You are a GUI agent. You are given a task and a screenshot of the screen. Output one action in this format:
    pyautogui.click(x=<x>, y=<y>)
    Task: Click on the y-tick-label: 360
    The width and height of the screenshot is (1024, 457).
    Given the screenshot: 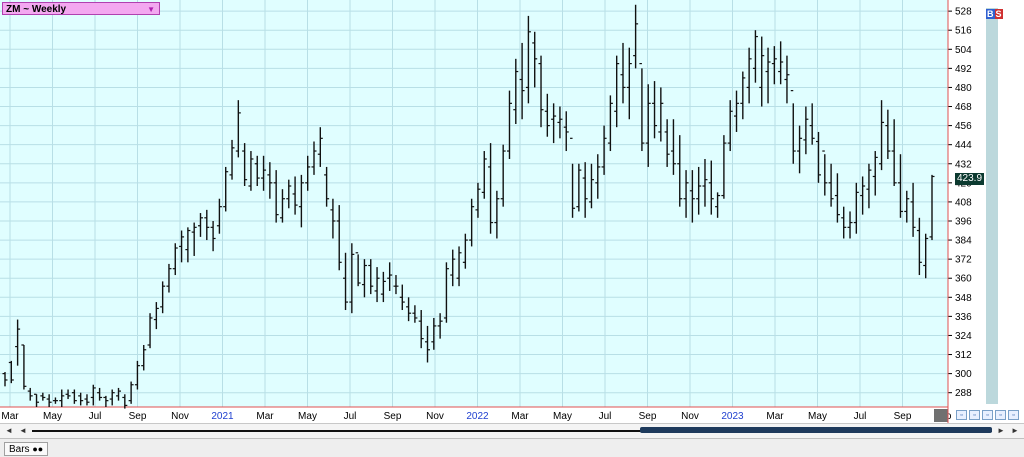 What is the action you would take?
    pyautogui.click(x=963, y=279)
    